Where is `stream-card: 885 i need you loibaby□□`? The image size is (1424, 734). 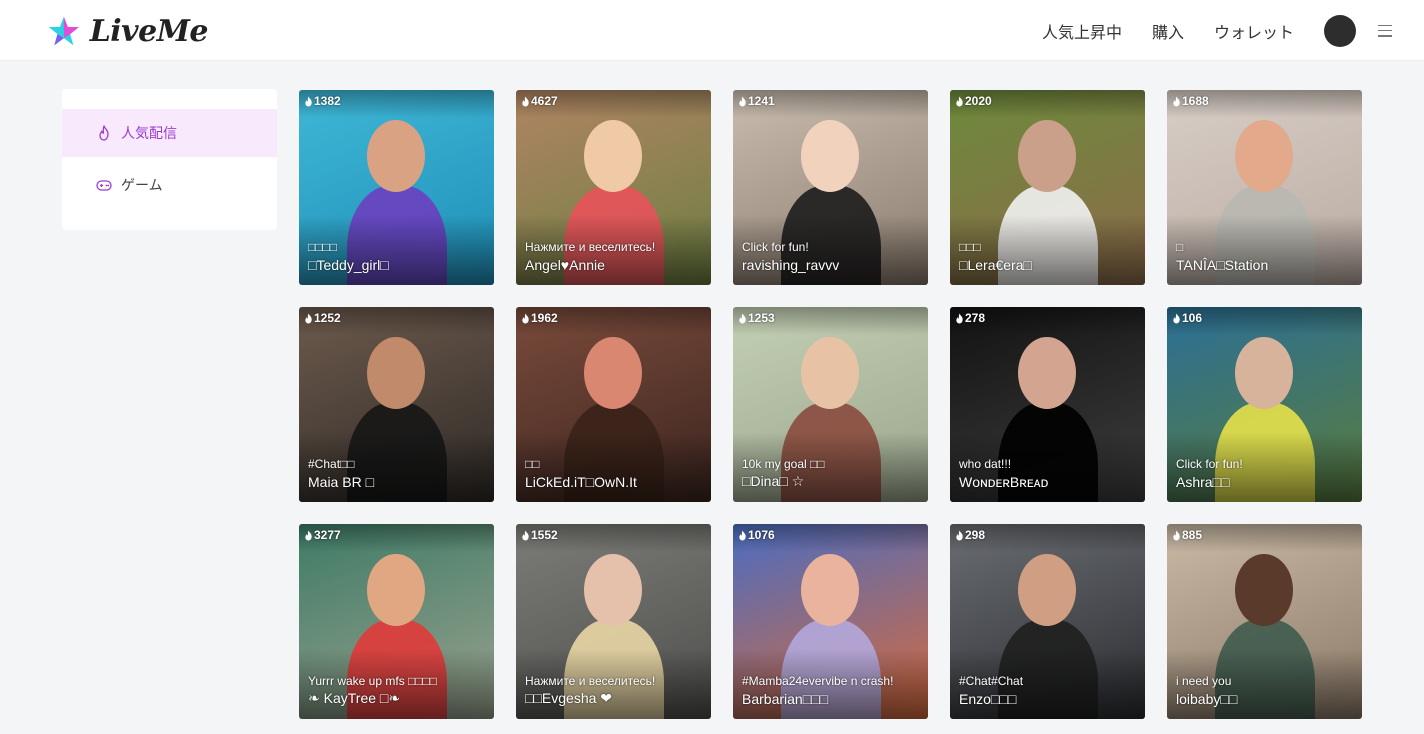 stream-card: 885 i need you loibaby□□ is located at coordinates (1264, 621).